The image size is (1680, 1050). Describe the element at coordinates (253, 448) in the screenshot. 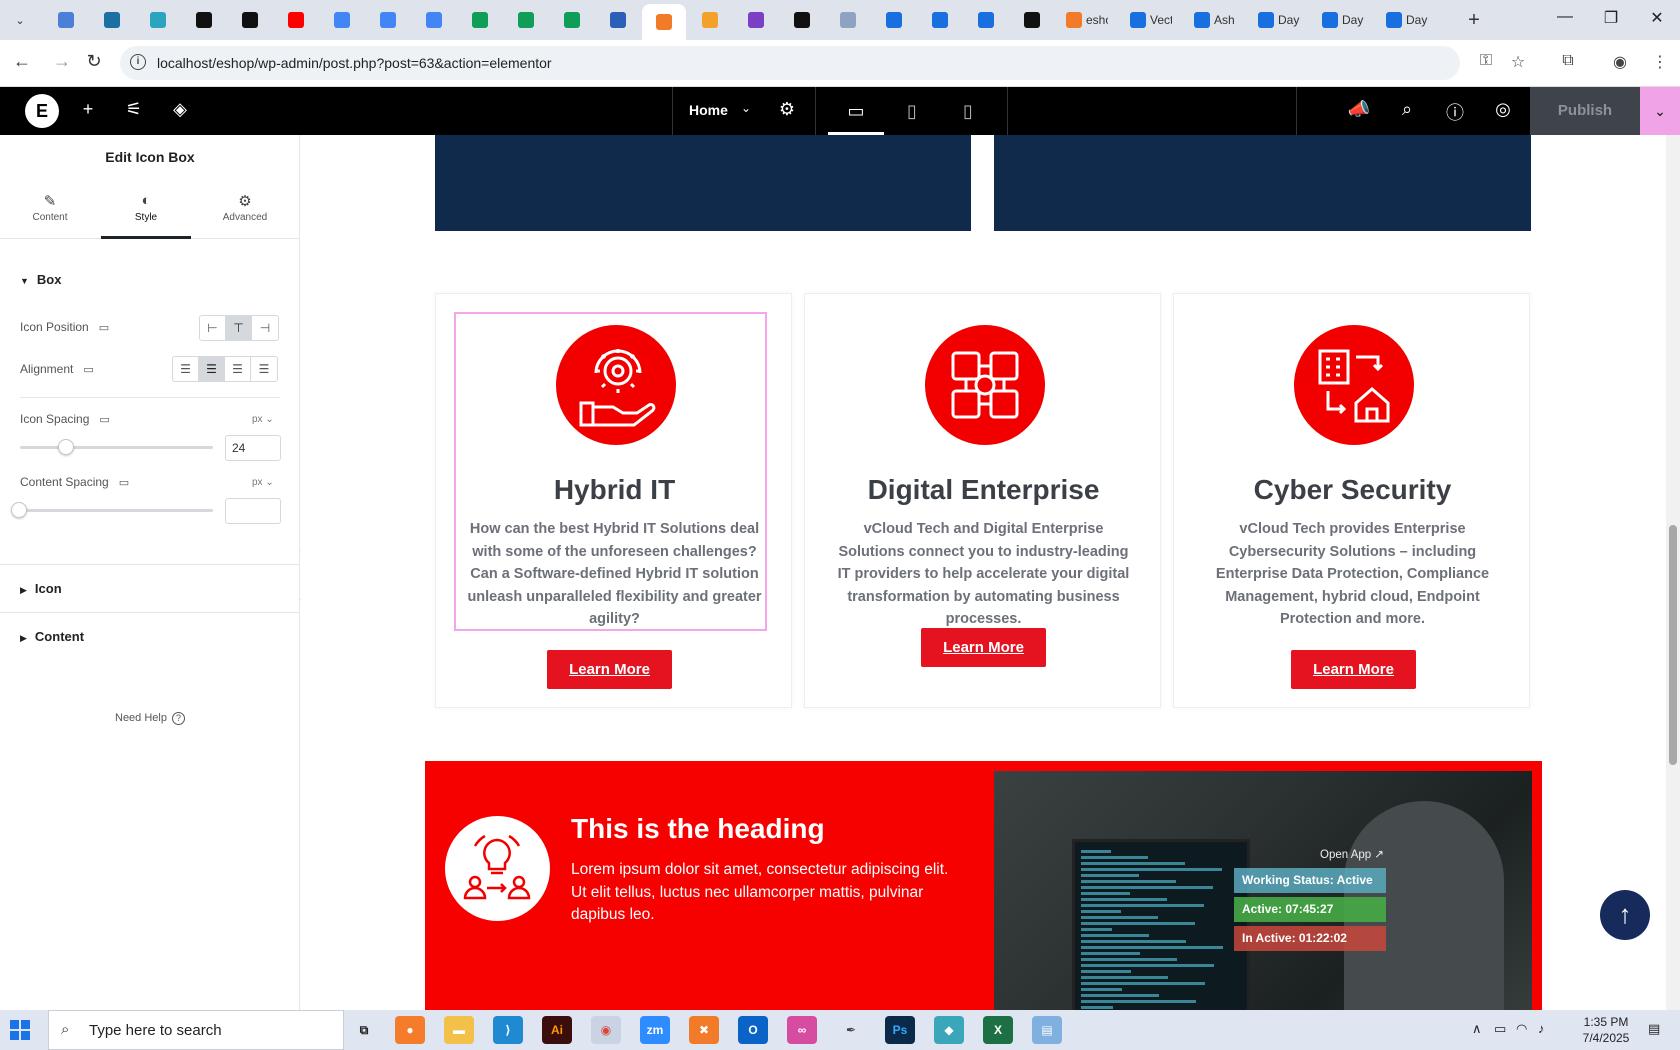

I see `icon-spacing-input: 24` at that location.